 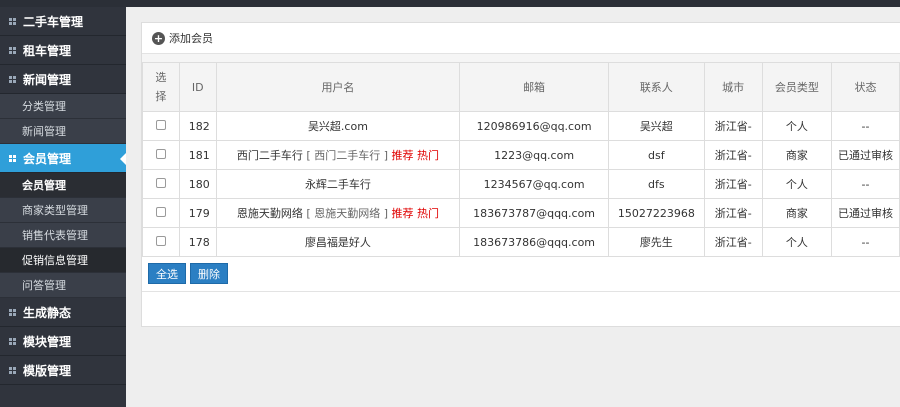 I want to click on cell-id: 178, so click(x=197, y=242).